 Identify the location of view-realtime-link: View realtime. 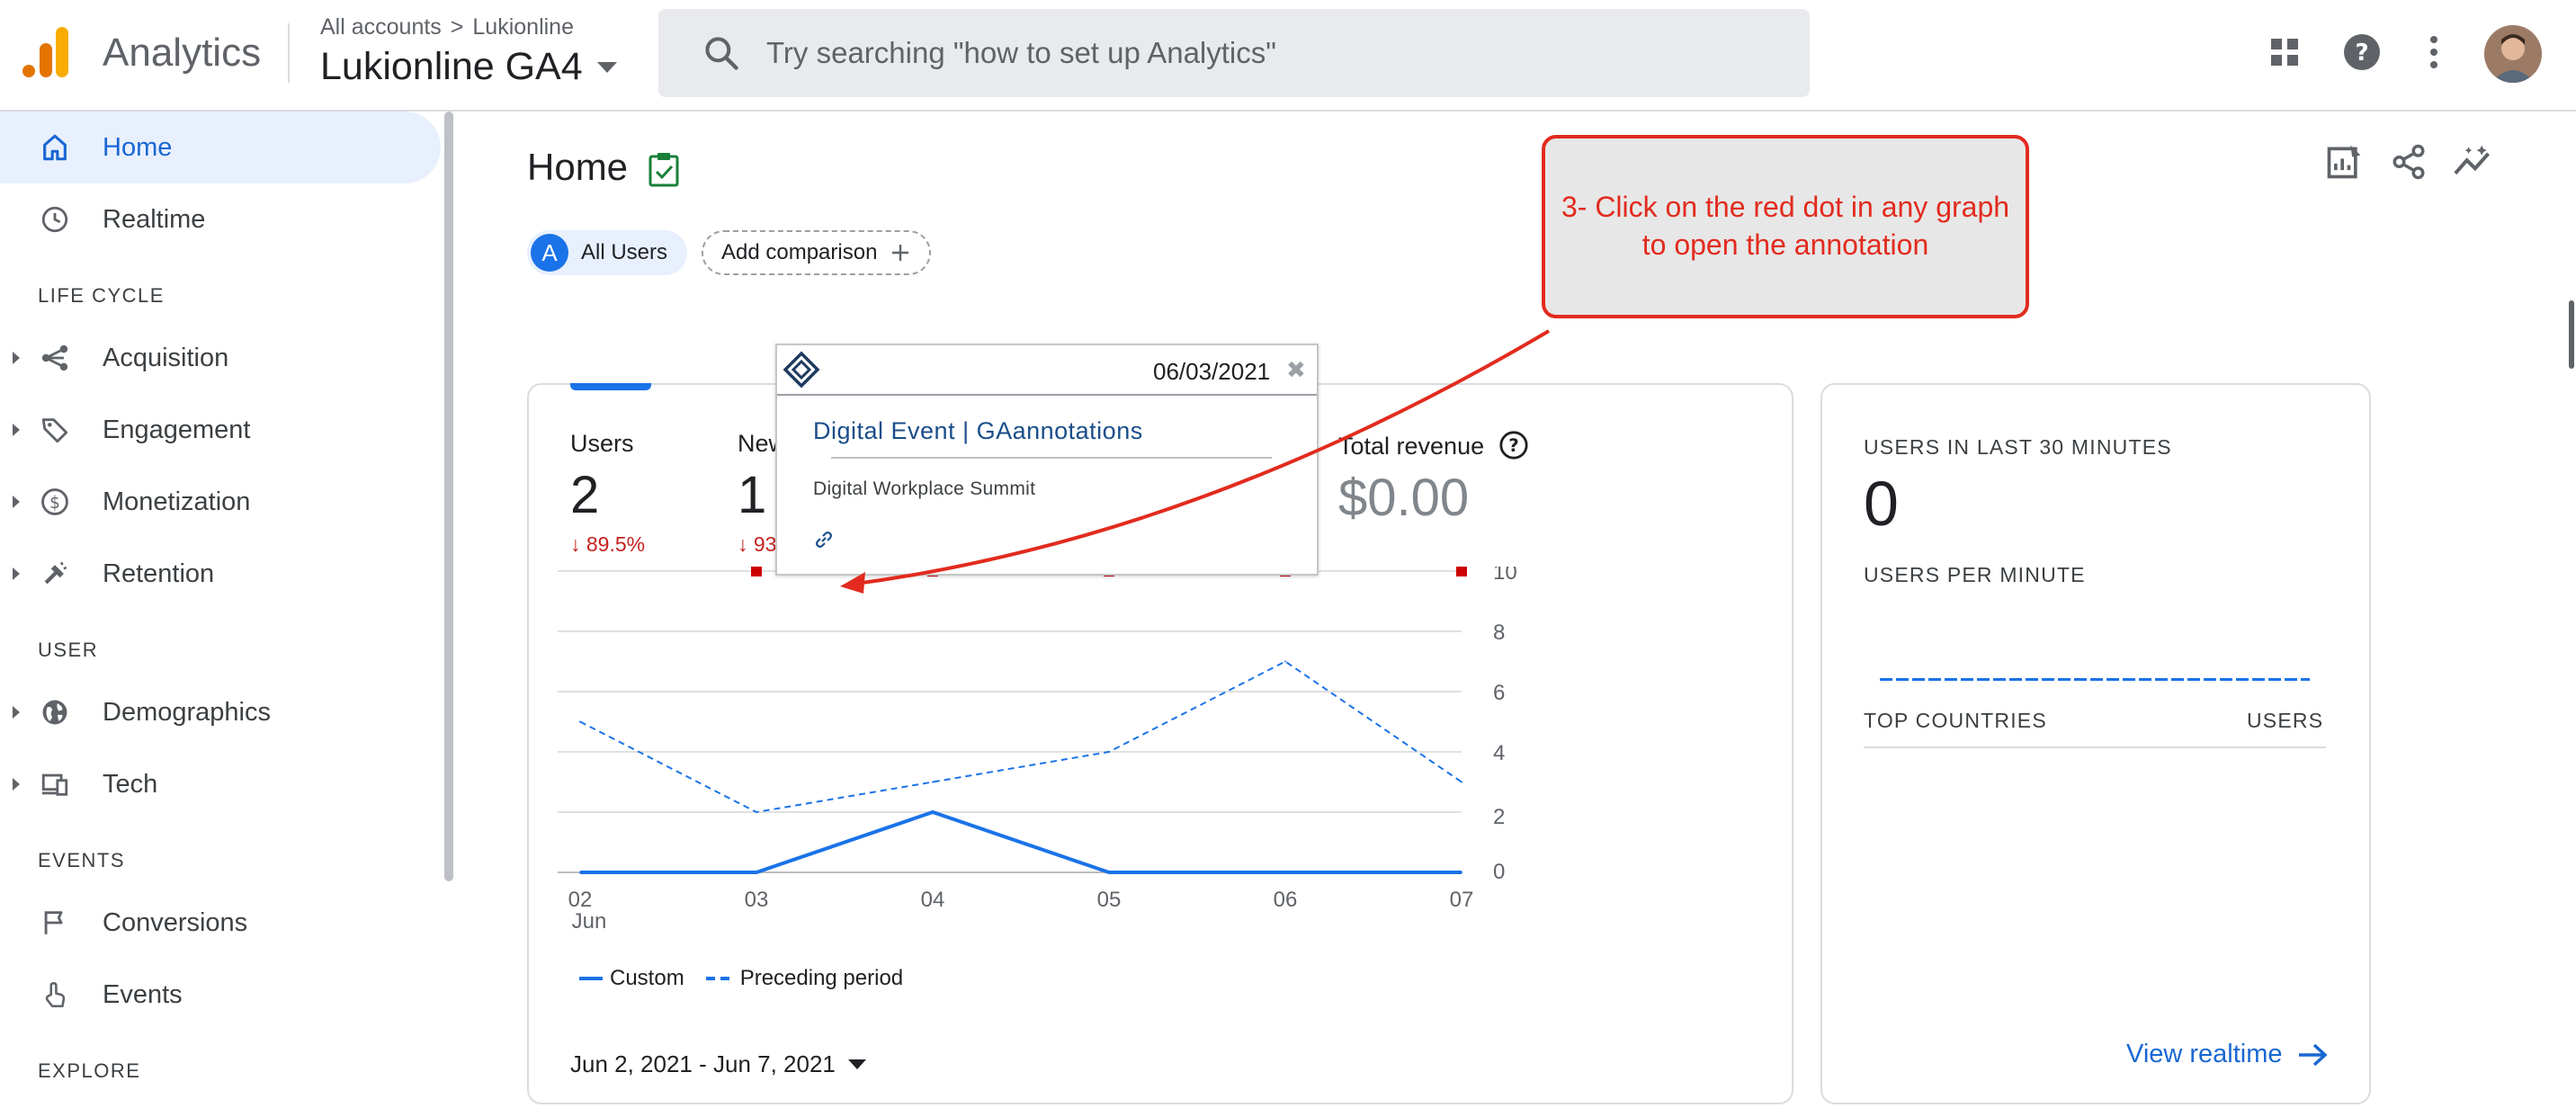
(2227, 1054).